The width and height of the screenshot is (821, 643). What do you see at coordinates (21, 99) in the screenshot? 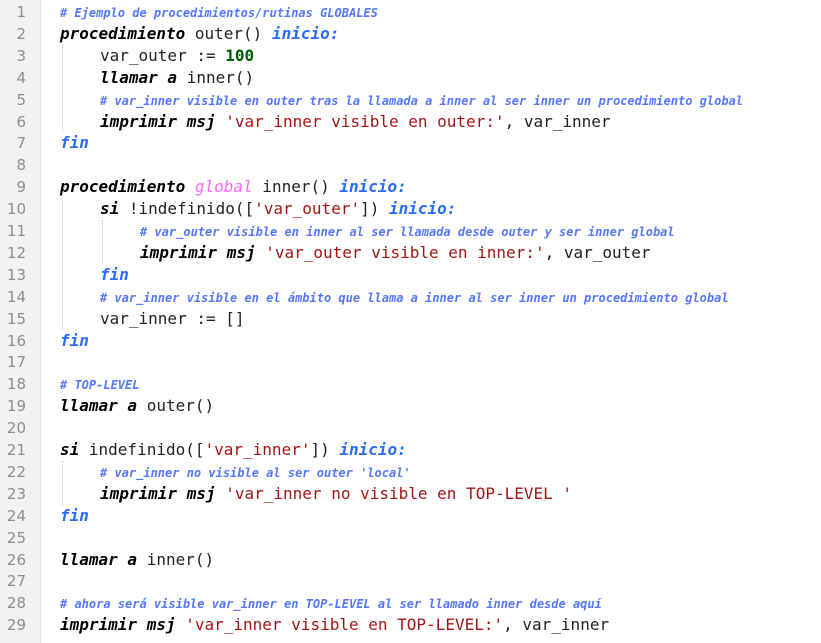
I see `line-number: 5` at bounding box center [21, 99].